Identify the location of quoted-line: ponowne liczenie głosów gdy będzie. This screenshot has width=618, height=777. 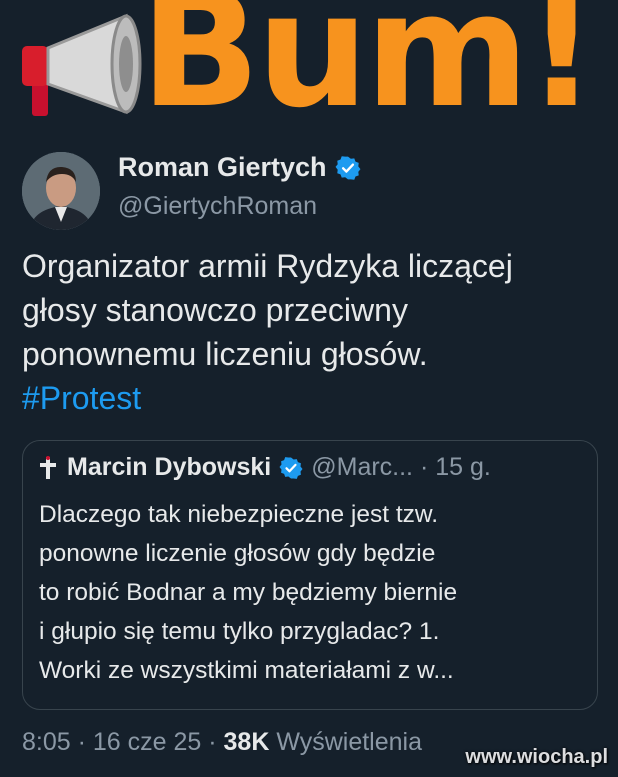
(237, 553).